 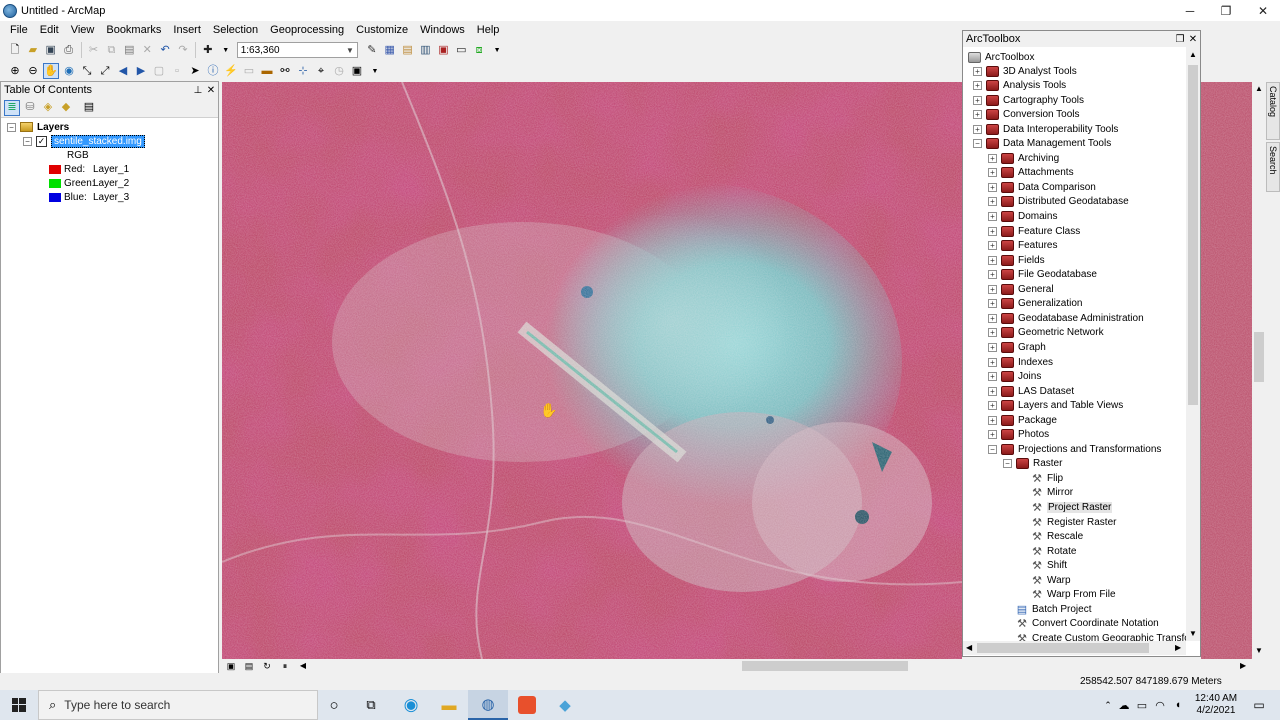 What do you see at coordinates (1055, 406) in the screenshot?
I see `toolbox-tree-item: + Layers and Table Views` at bounding box center [1055, 406].